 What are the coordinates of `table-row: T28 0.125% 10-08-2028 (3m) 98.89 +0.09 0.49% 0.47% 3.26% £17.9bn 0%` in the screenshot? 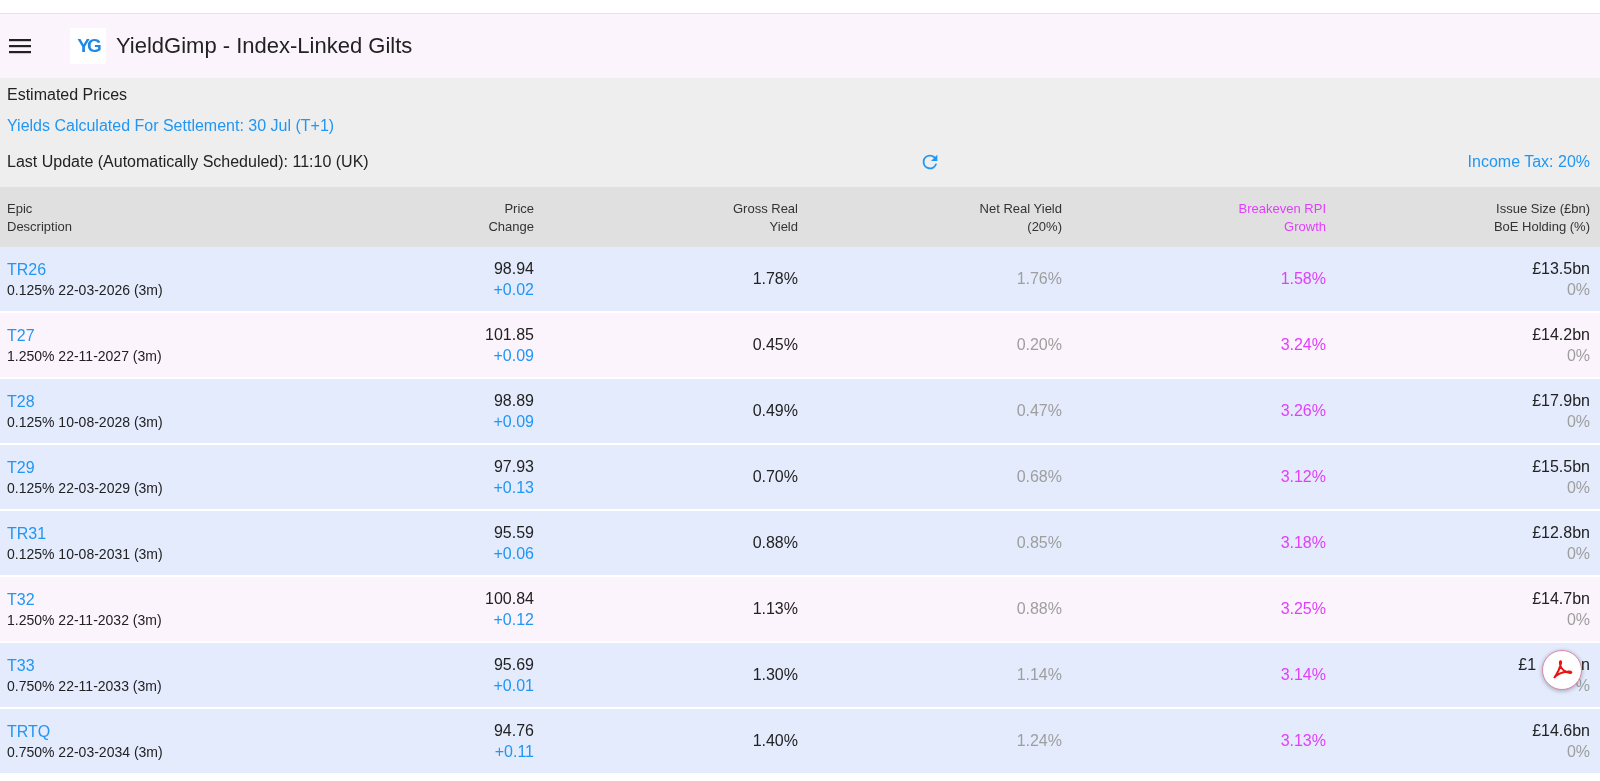 It's located at (800, 412).